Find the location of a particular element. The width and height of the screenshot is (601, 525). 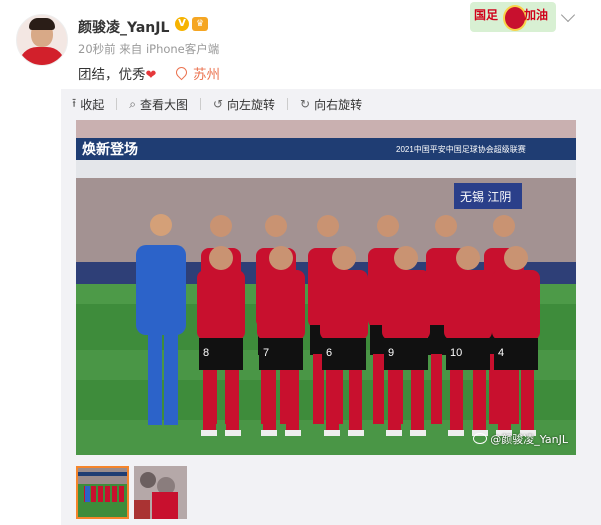

rotate-right-button: ↻ 向右旋转 is located at coordinates (331, 104).